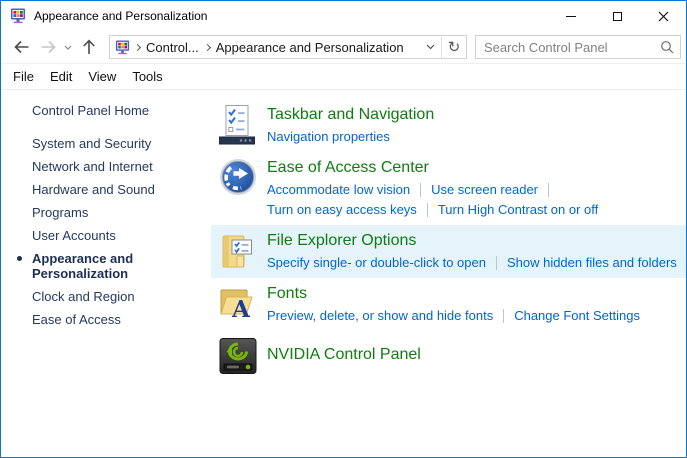 The width and height of the screenshot is (687, 458). Describe the element at coordinates (106, 189) in the screenshot. I see `sidebar-item-hardware-and-sound: Hardware and Sound` at that location.